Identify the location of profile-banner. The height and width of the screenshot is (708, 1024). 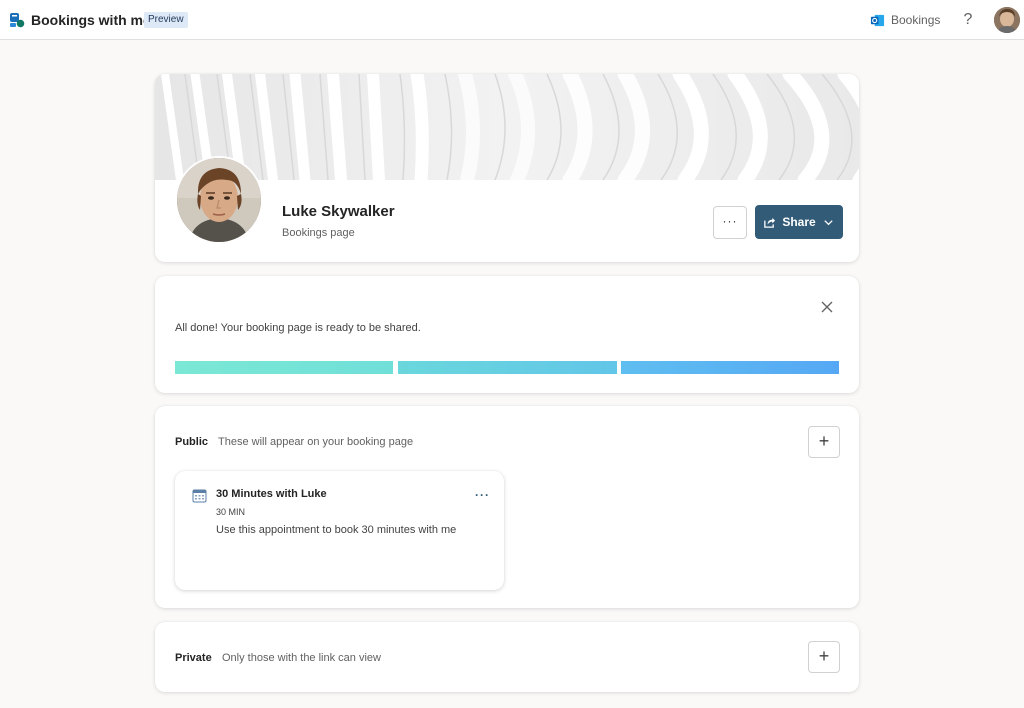
(507, 127).